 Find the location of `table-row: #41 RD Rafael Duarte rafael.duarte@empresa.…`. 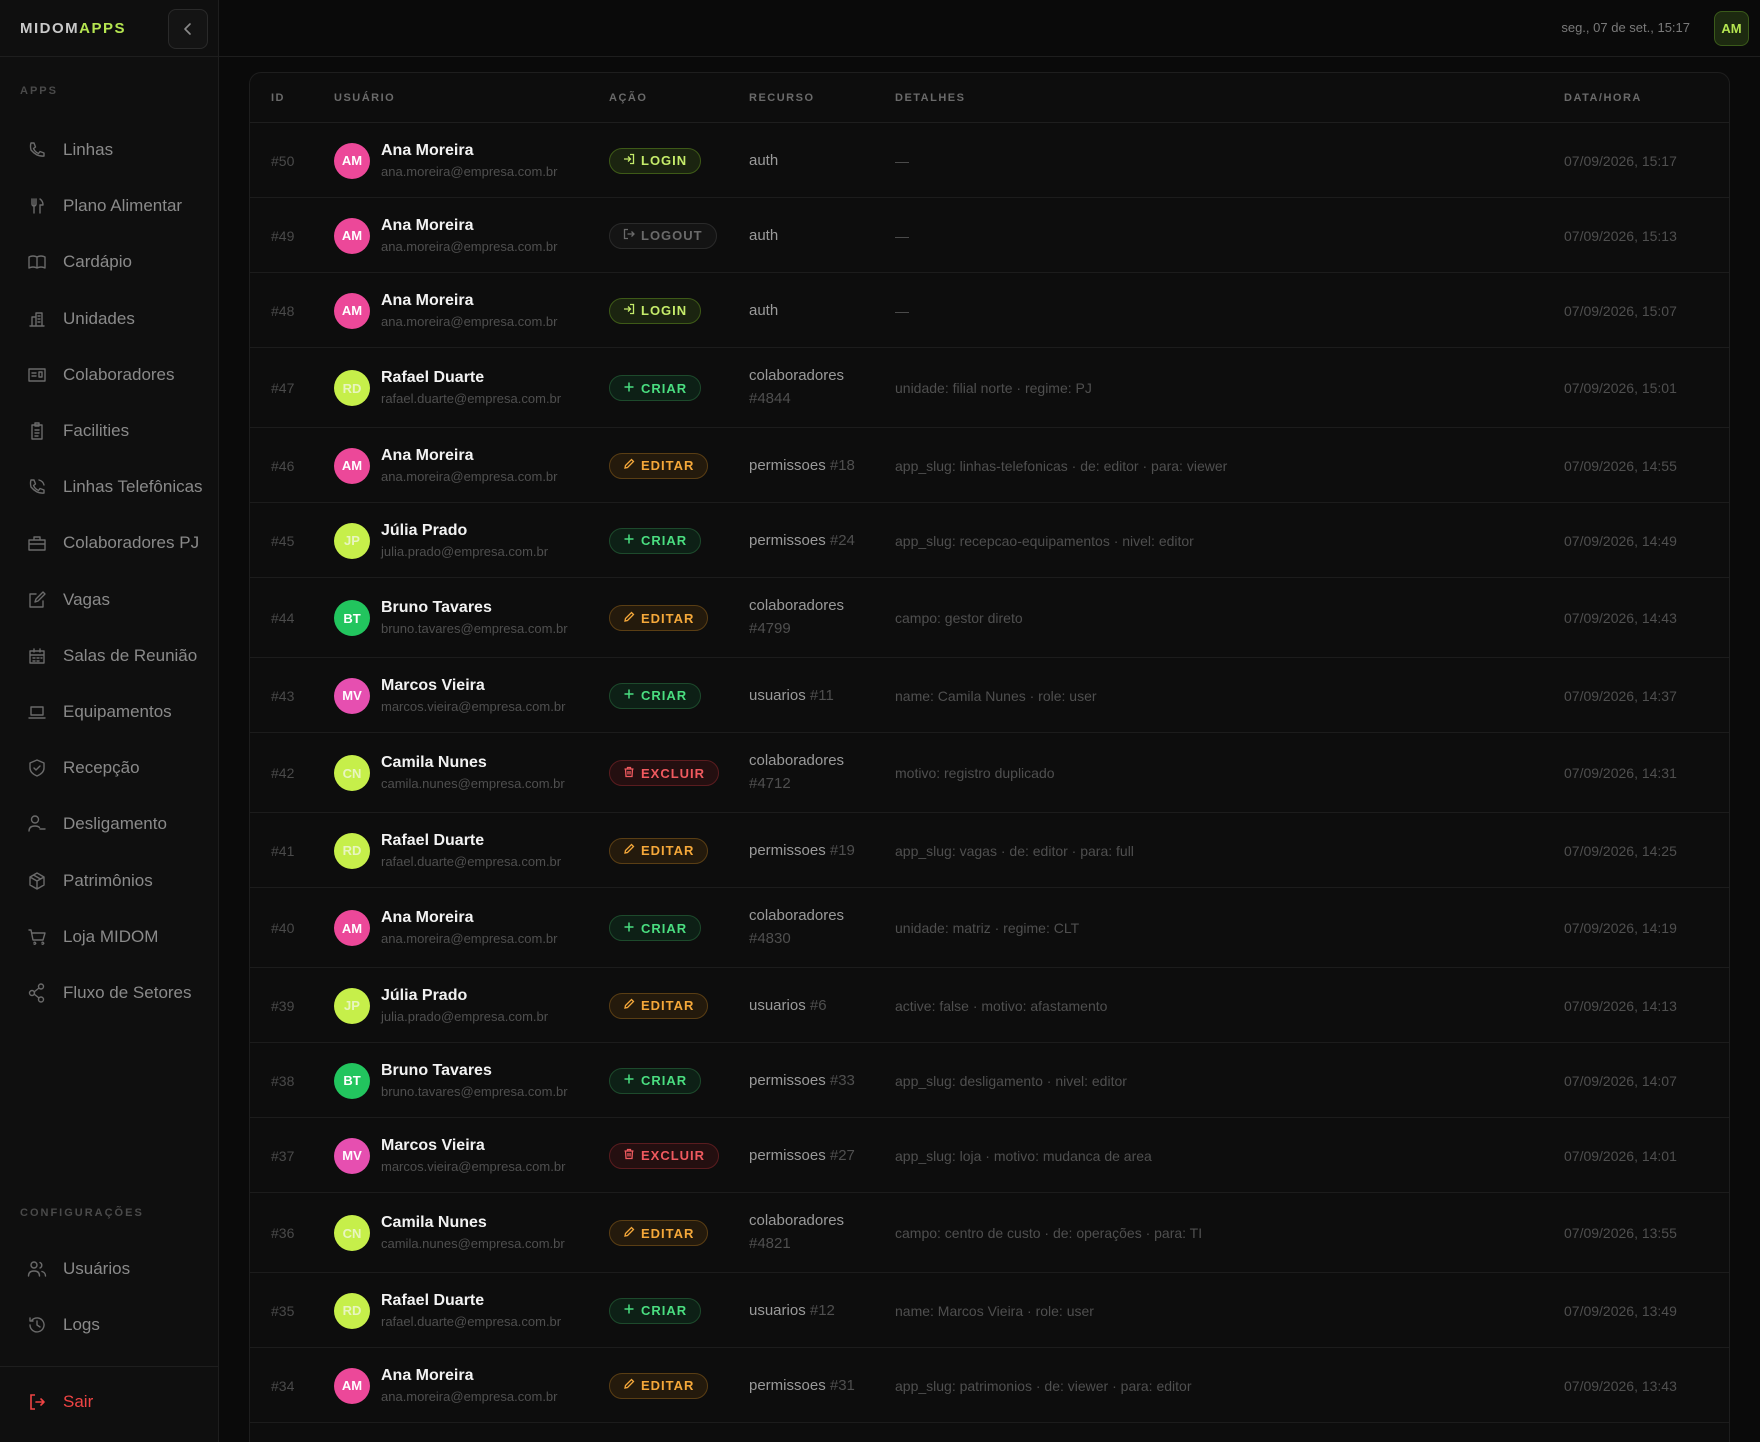

table-row: #41 RD Rafael Duarte rafael.duarte@empresa.… is located at coordinates (989, 850).